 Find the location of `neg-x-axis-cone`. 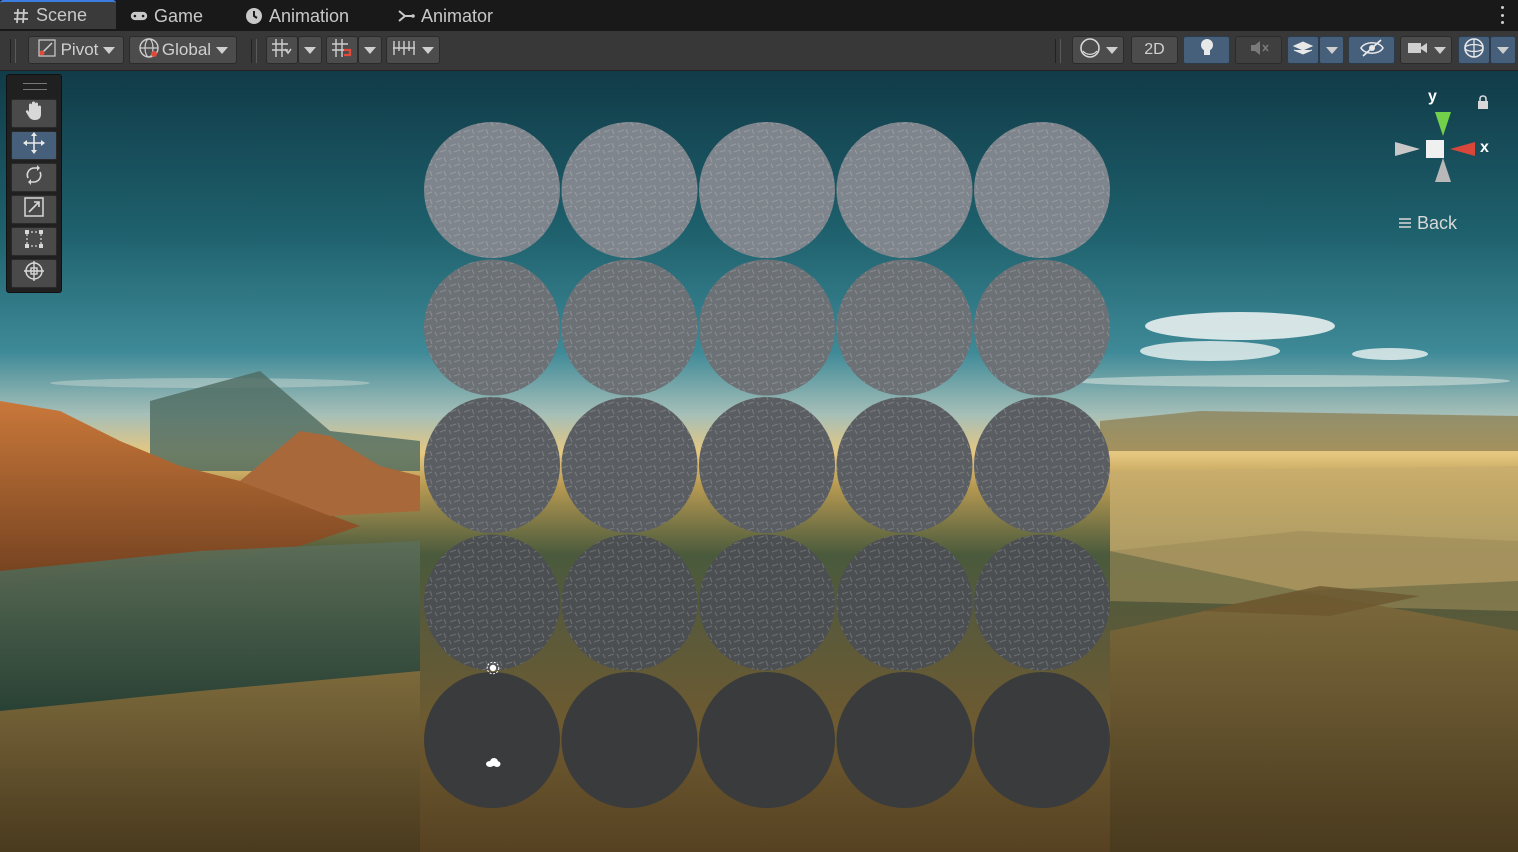

neg-x-axis-cone is located at coordinates (1407, 149).